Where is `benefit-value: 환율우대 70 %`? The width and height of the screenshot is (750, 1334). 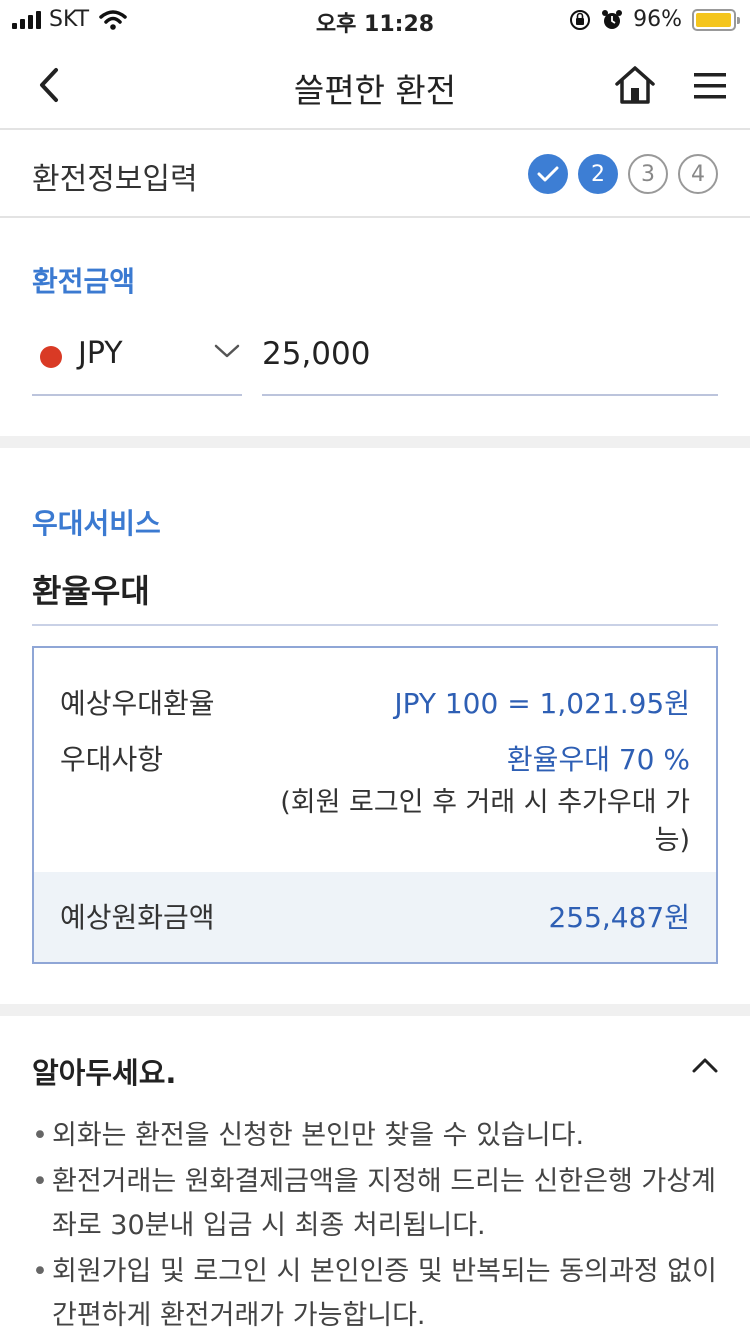
benefit-value: 환율우대 70 % is located at coordinates (598, 759).